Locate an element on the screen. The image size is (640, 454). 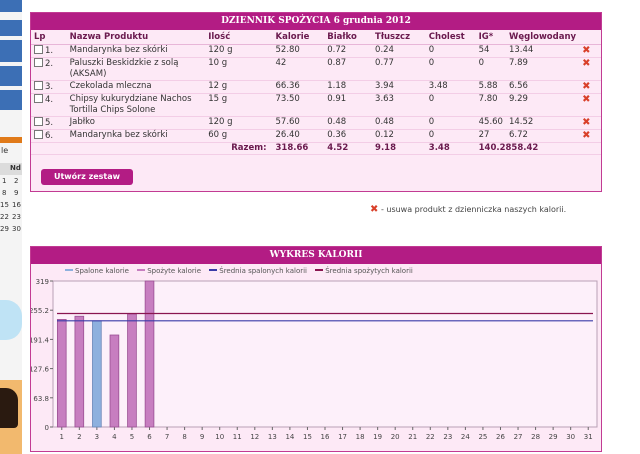
protein: 0.36 is located at coordinates (348, 136).